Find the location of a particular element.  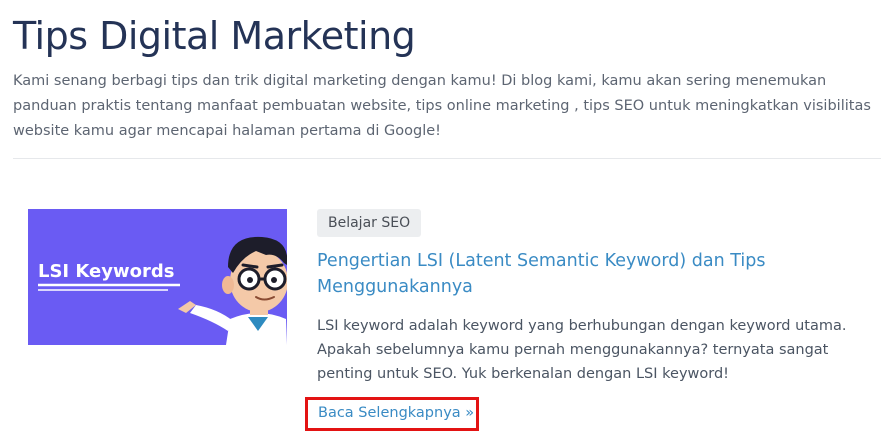

thumbnail-text: LSI Keywords is located at coordinates (106, 271).